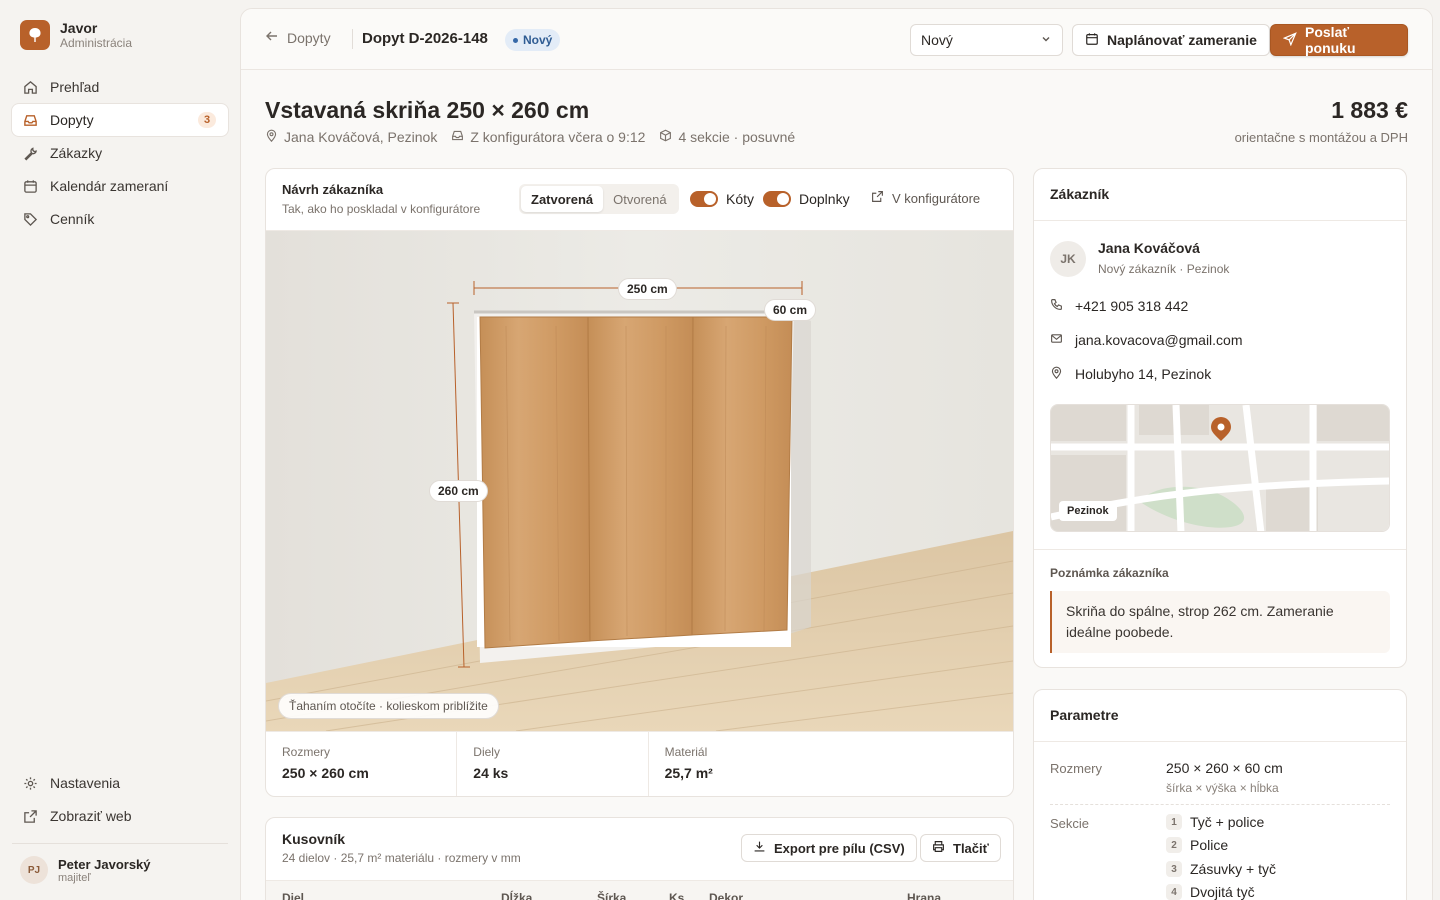  Describe the element at coordinates (1369, 110) in the screenshot. I see `price: 1 883 €` at that location.